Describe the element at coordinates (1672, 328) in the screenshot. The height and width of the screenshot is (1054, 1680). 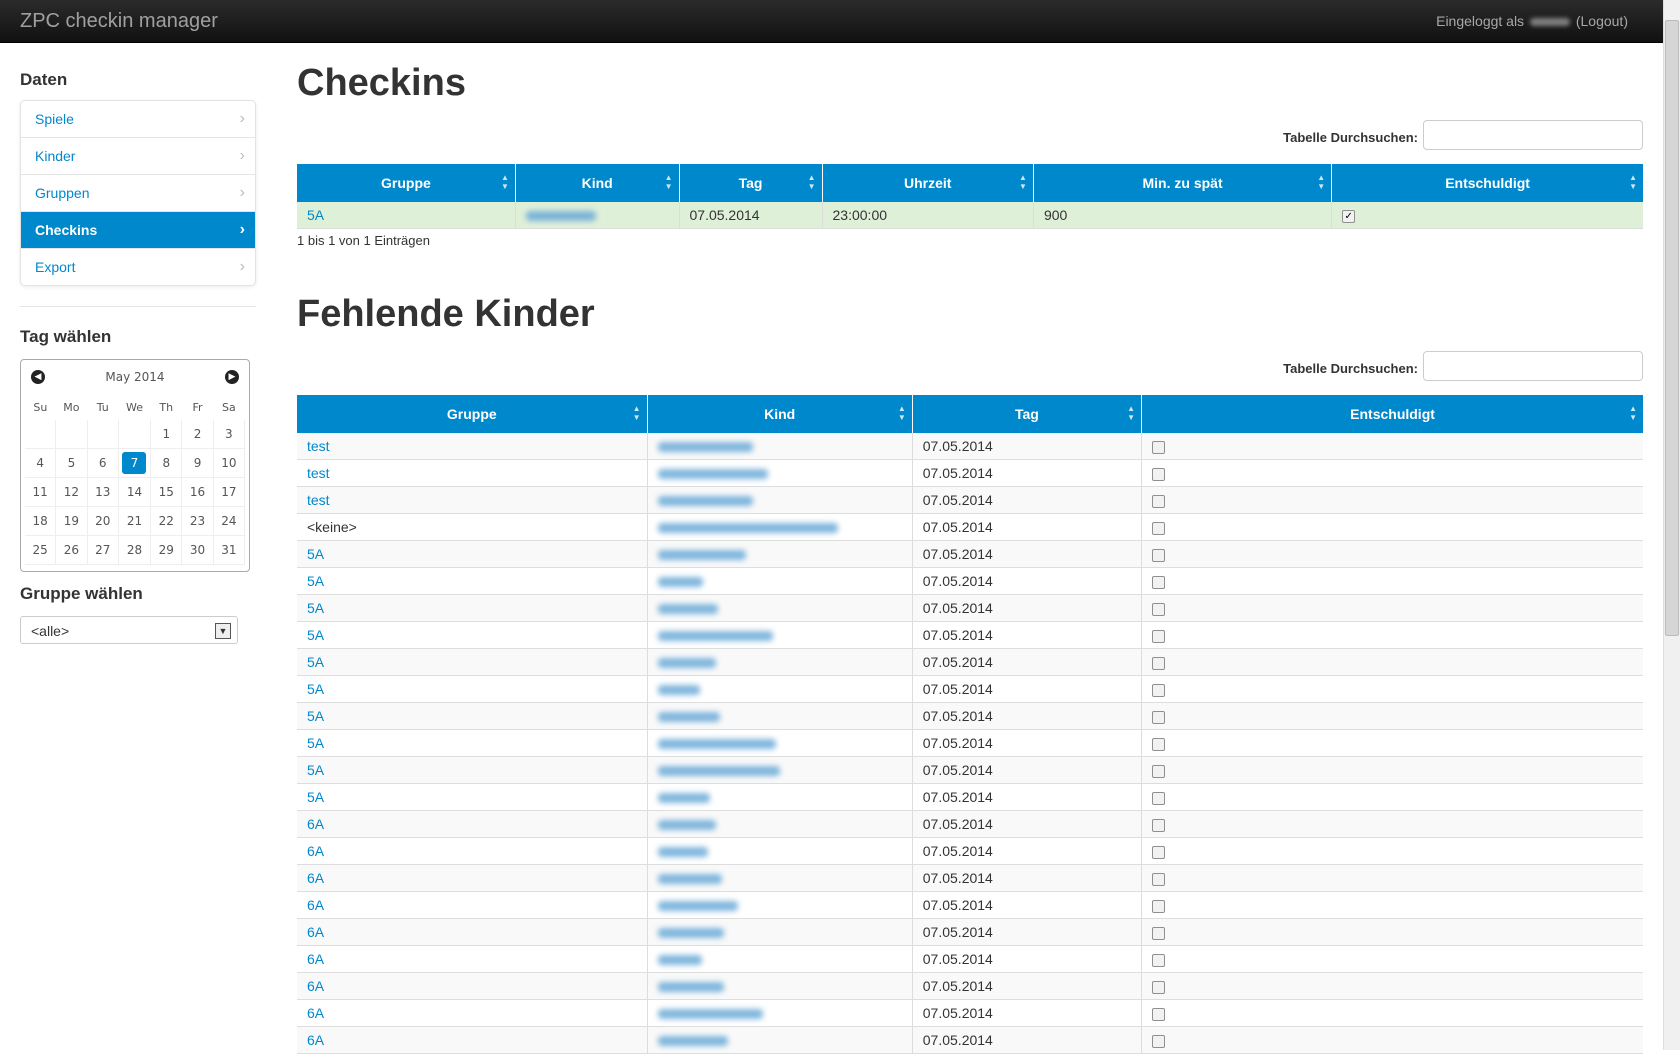
I see `scrollbar-thumb` at that location.